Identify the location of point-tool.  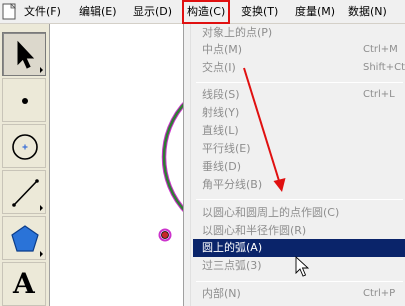
(24, 100).